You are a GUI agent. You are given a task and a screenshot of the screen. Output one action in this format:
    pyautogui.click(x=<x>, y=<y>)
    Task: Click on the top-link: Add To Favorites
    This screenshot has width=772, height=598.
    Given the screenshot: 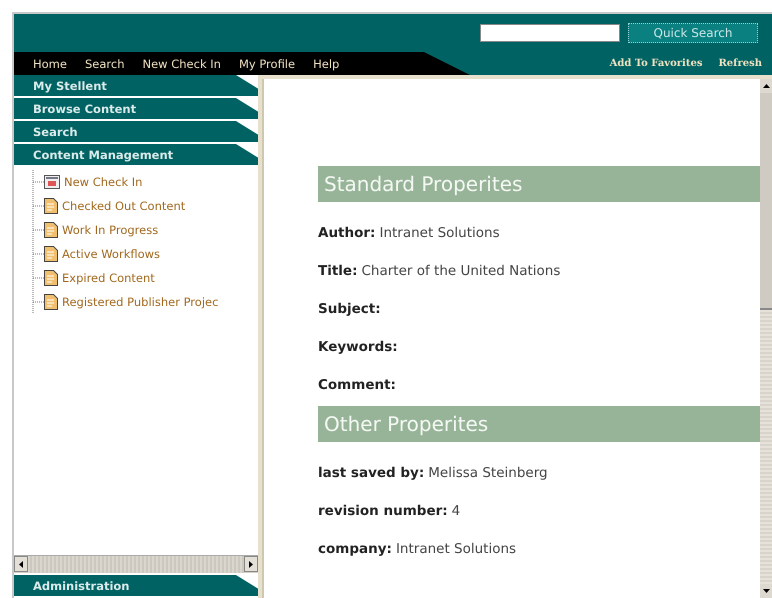 What is the action you would take?
    pyautogui.click(x=656, y=63)
    